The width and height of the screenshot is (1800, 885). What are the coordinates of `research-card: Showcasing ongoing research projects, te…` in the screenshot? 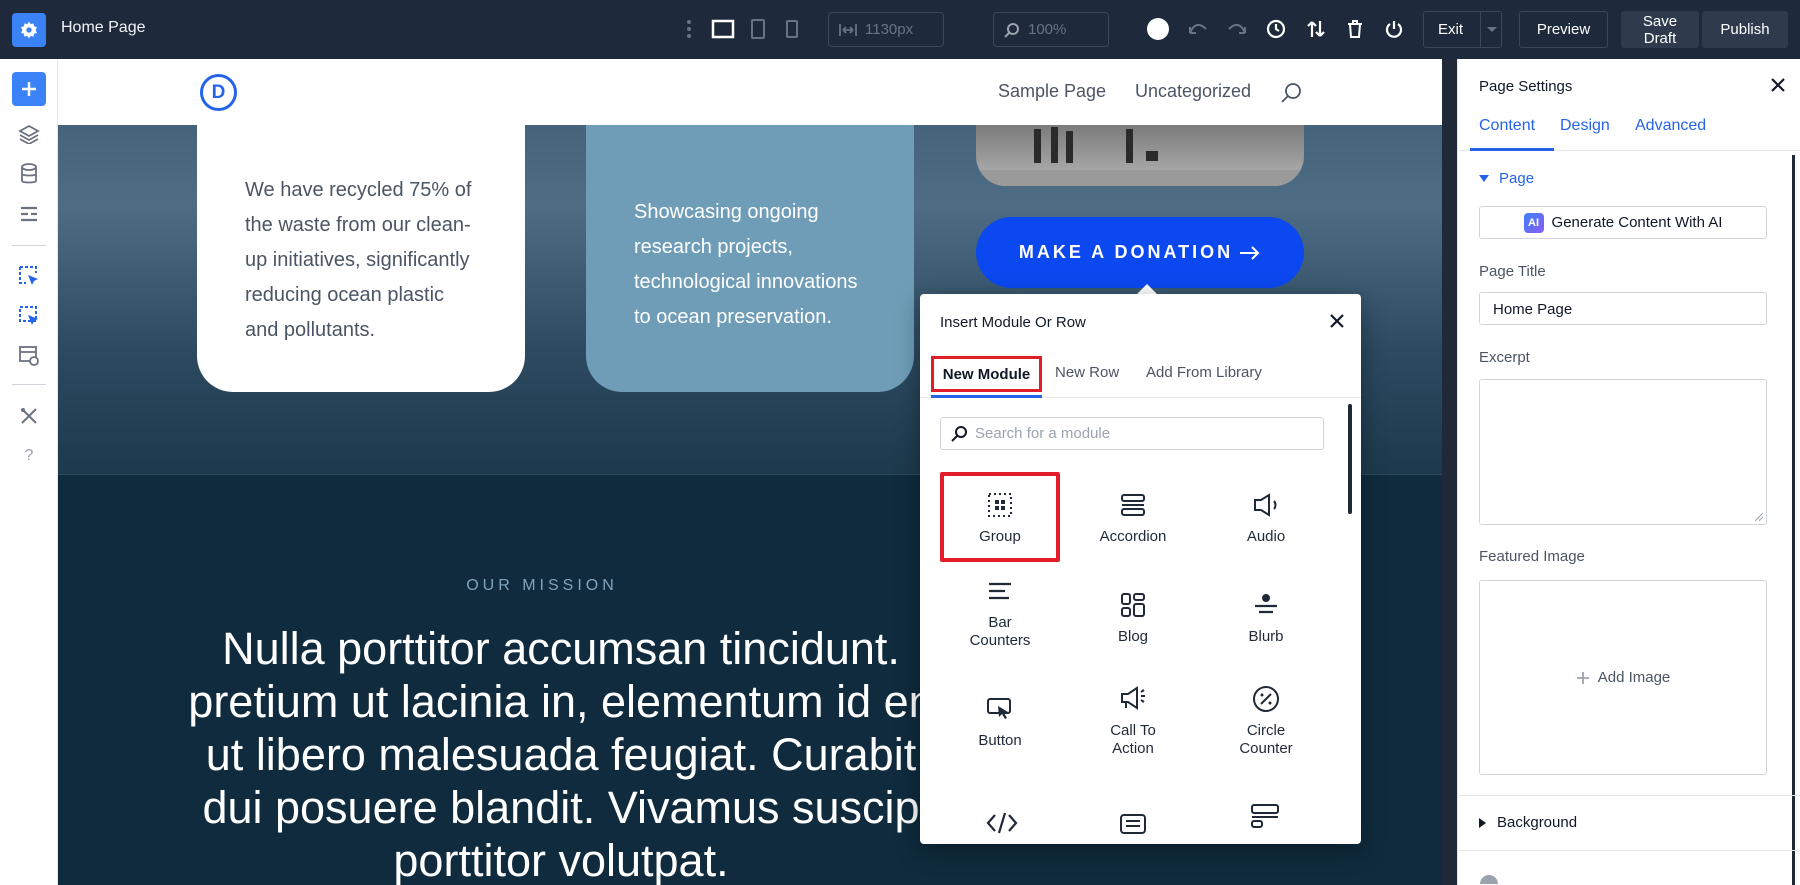 It's located at (750, 245).